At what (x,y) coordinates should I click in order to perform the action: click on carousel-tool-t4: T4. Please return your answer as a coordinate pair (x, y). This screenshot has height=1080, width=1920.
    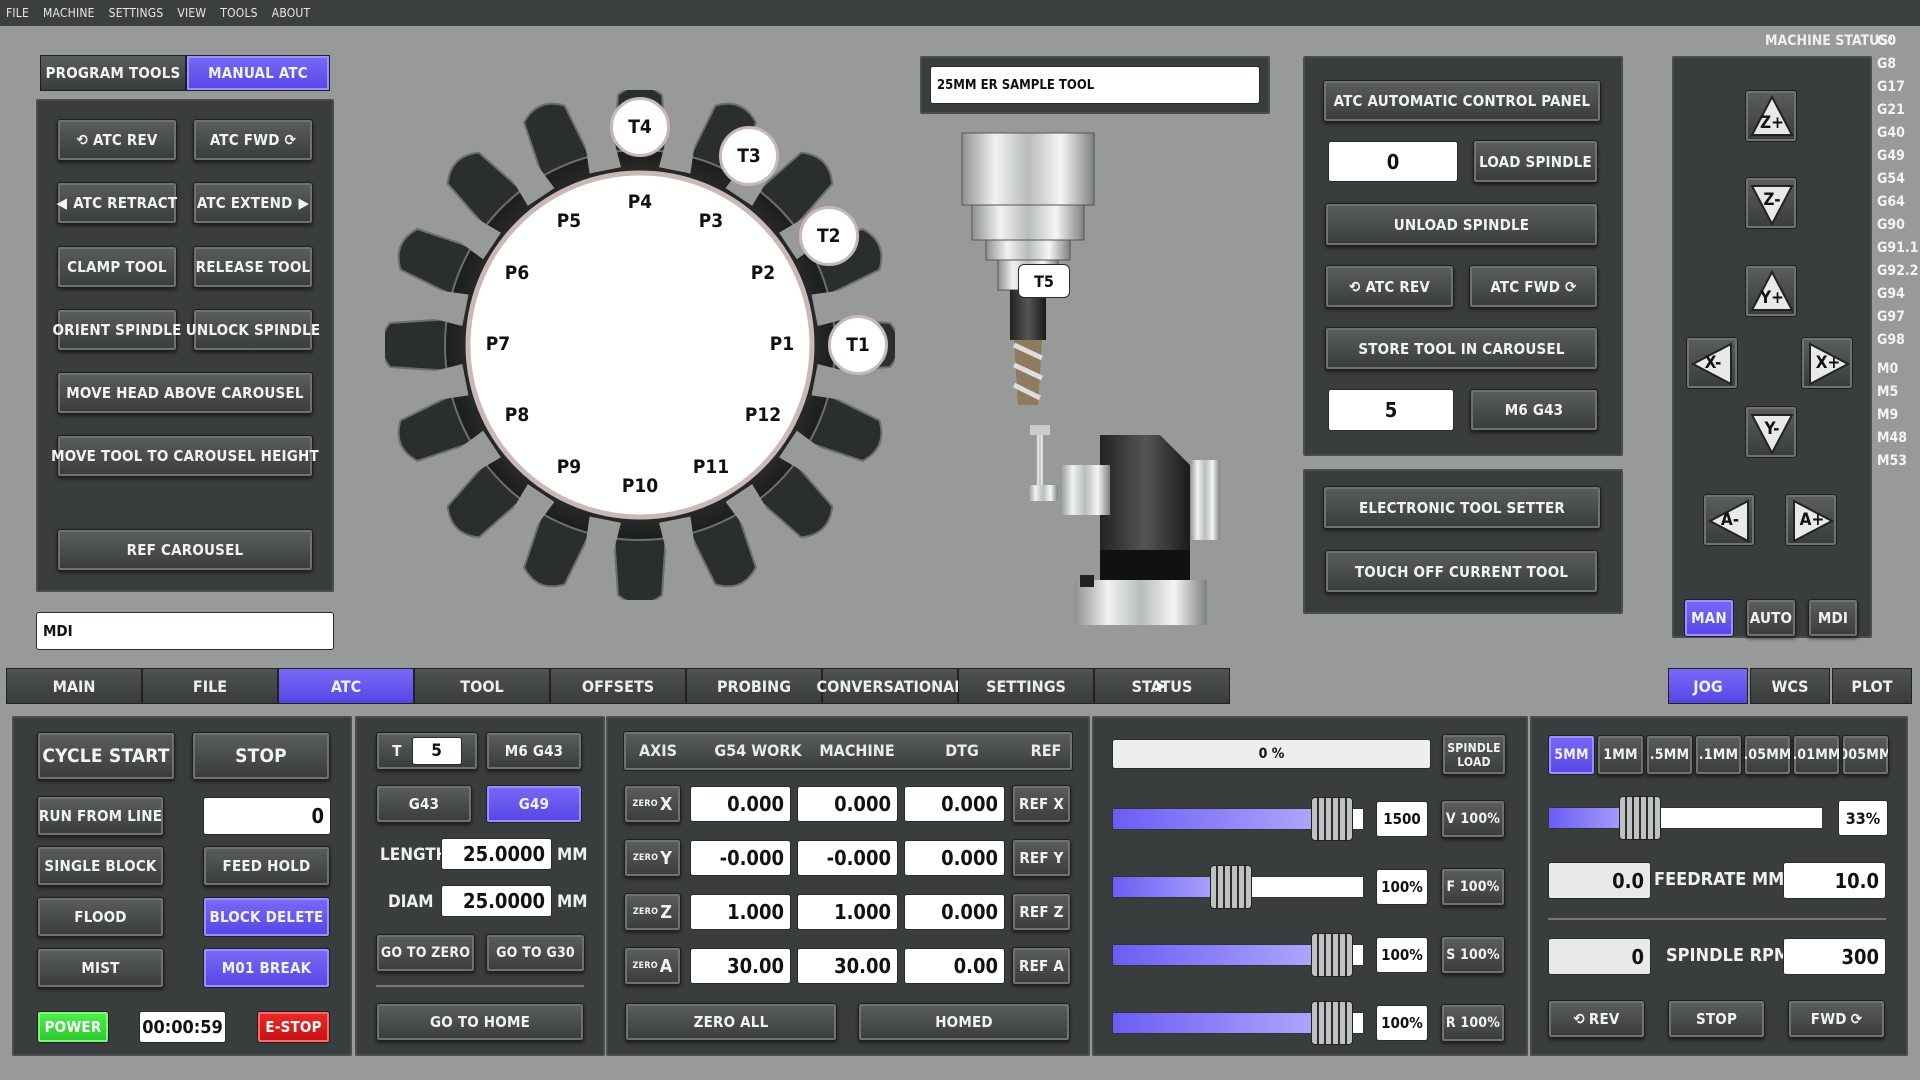
    Looking at the image, I should click on (640, 127).